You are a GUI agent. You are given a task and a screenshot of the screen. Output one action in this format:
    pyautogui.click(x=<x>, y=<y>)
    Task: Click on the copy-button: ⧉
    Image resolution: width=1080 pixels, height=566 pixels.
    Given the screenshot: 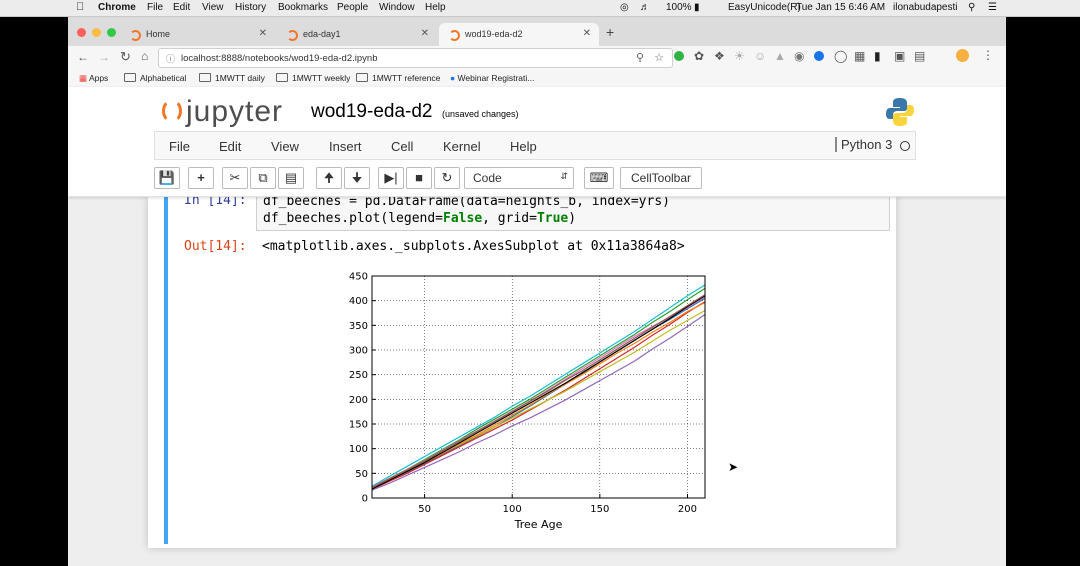 What is the action you would take?
    pyautogui.click(x=263, y=178)
    